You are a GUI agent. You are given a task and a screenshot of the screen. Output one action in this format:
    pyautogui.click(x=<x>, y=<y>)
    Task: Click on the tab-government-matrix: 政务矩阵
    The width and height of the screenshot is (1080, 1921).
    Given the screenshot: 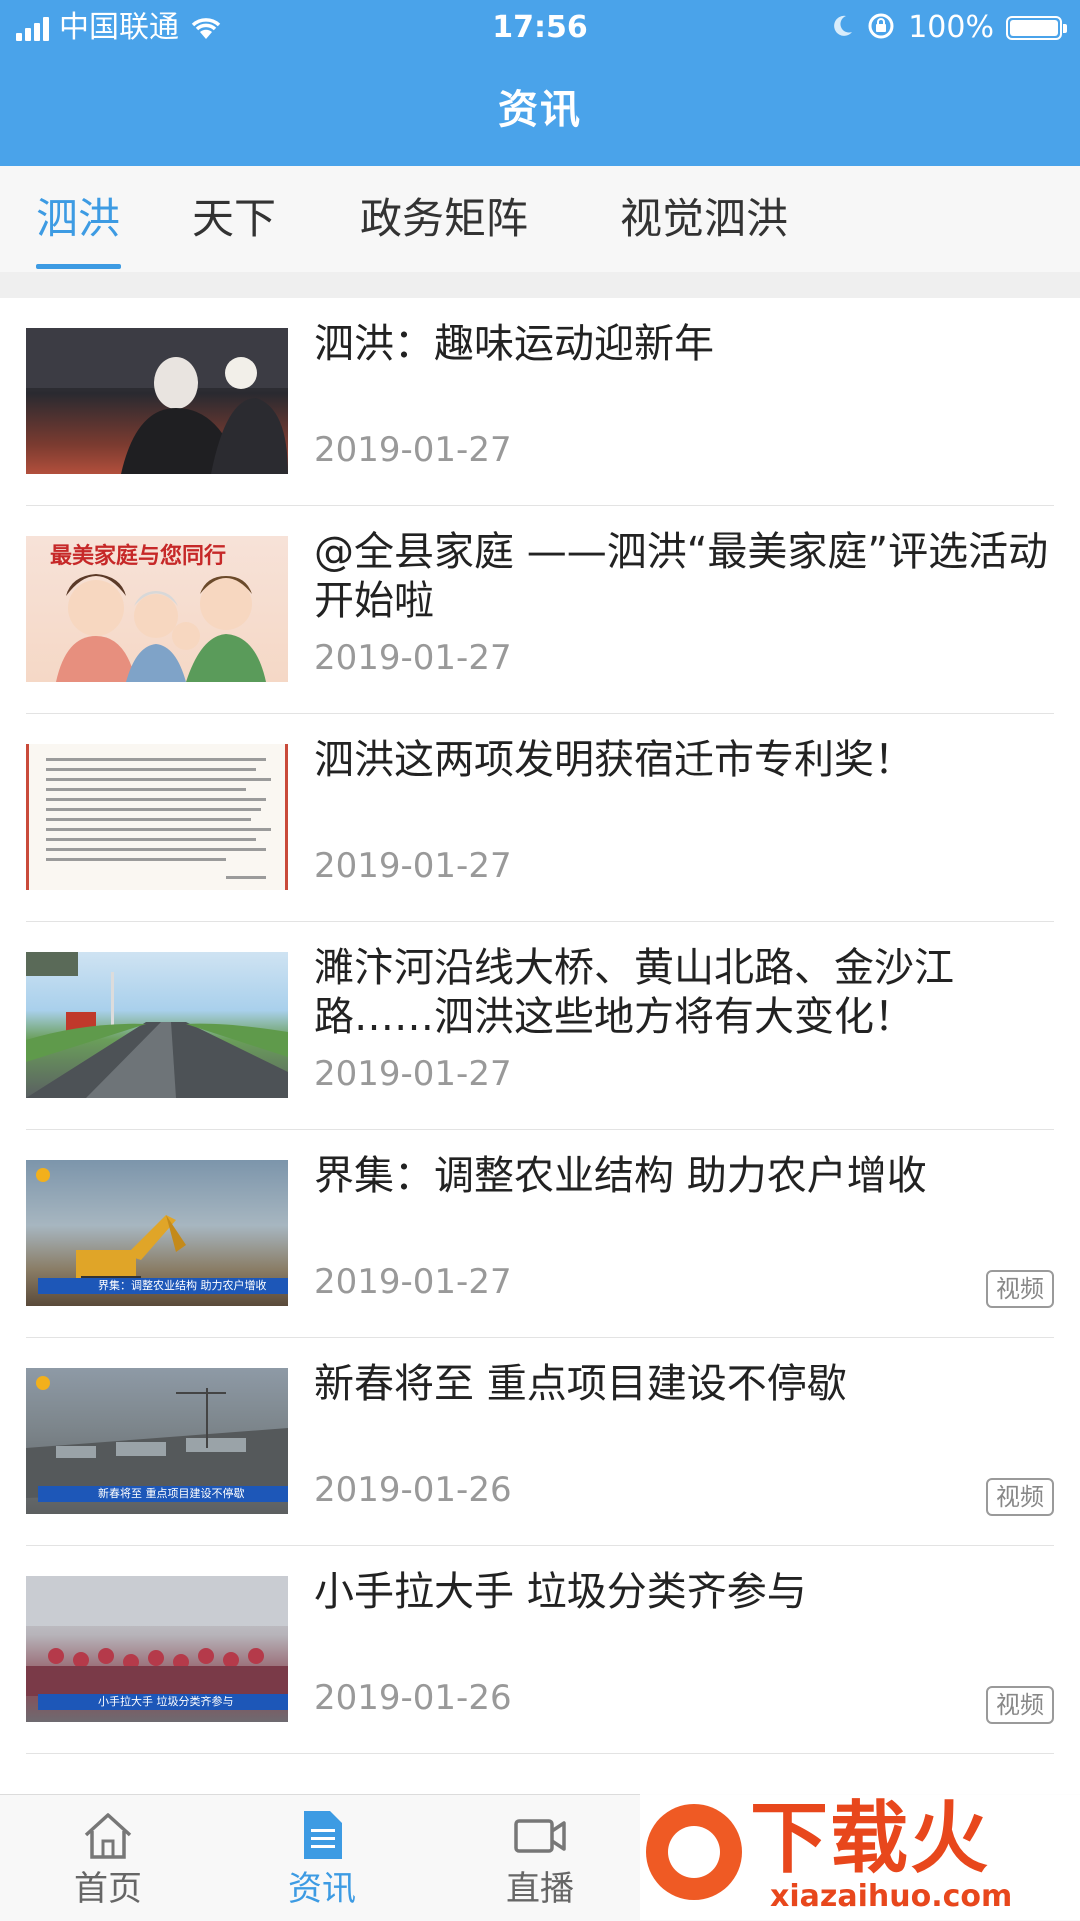 What is the action you would take?
    pyautogui.click(x=444, y=219)
    